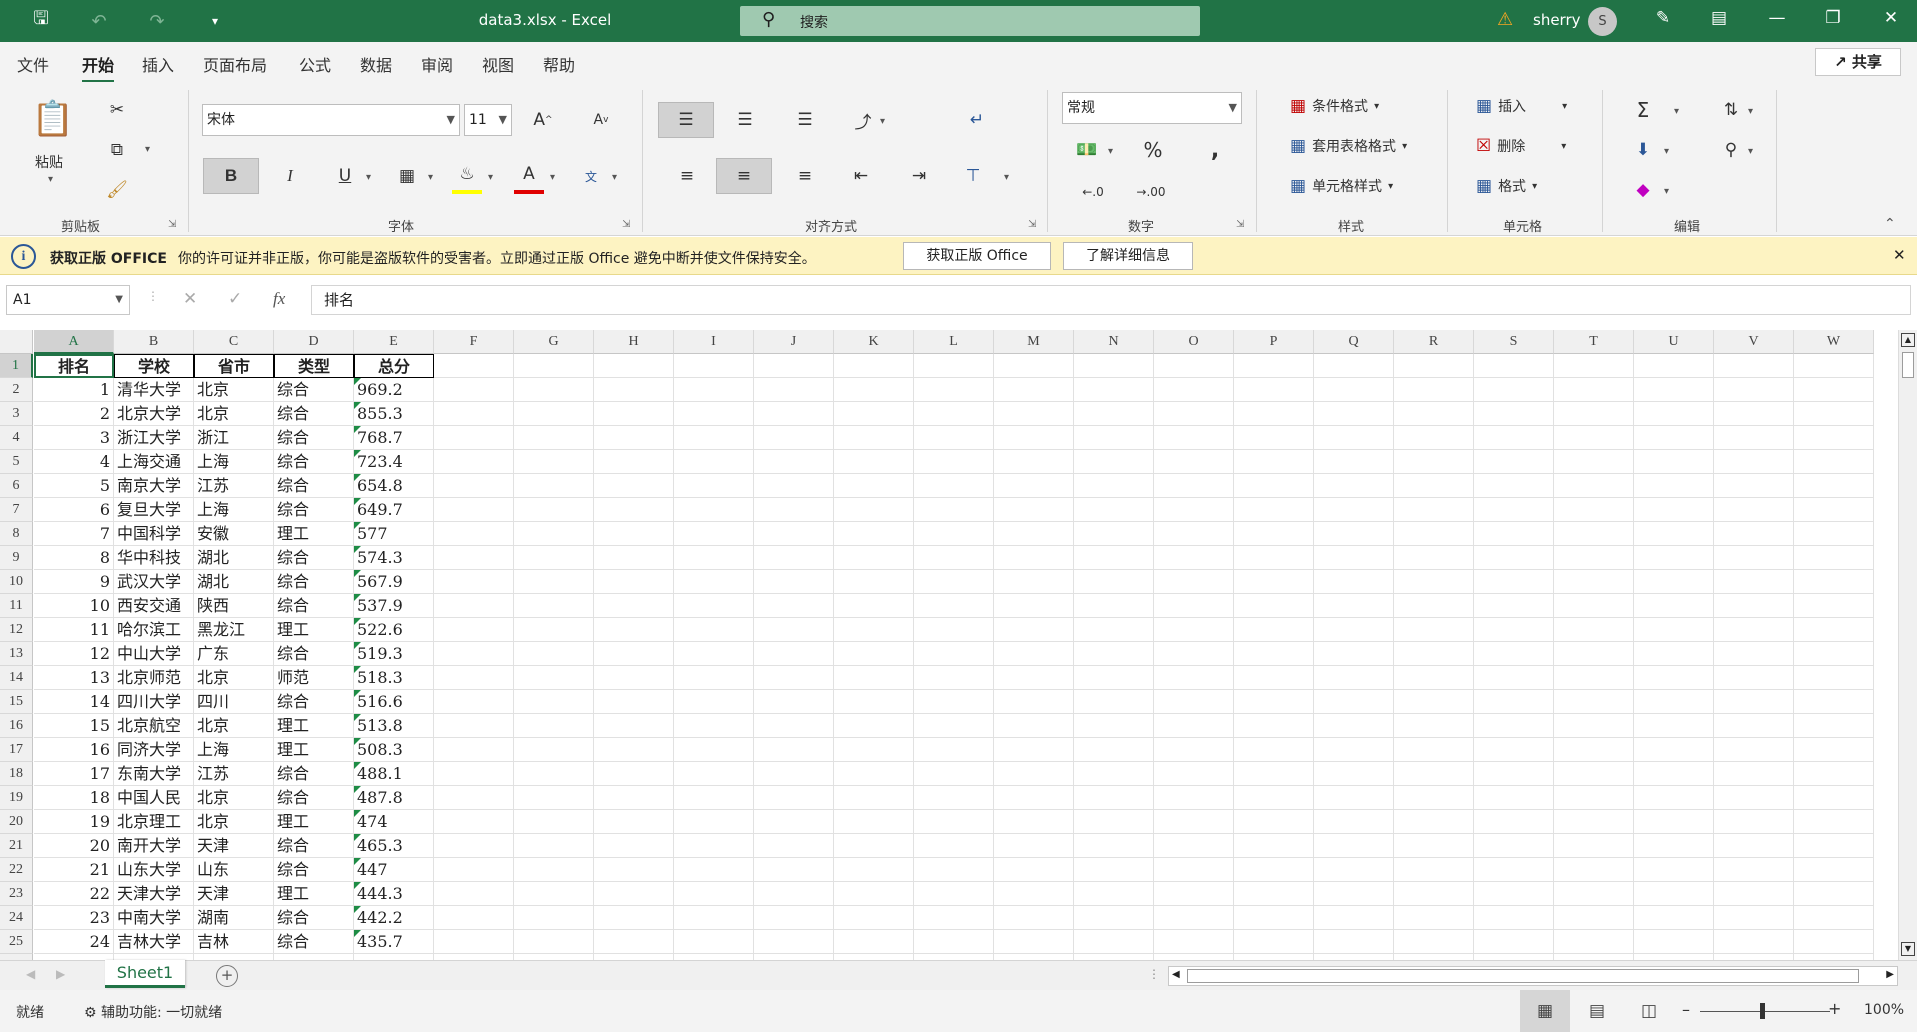  Describe the element at coordinates (1891, 21) in the screenshot. I see `close-icon: ✕` at that location.